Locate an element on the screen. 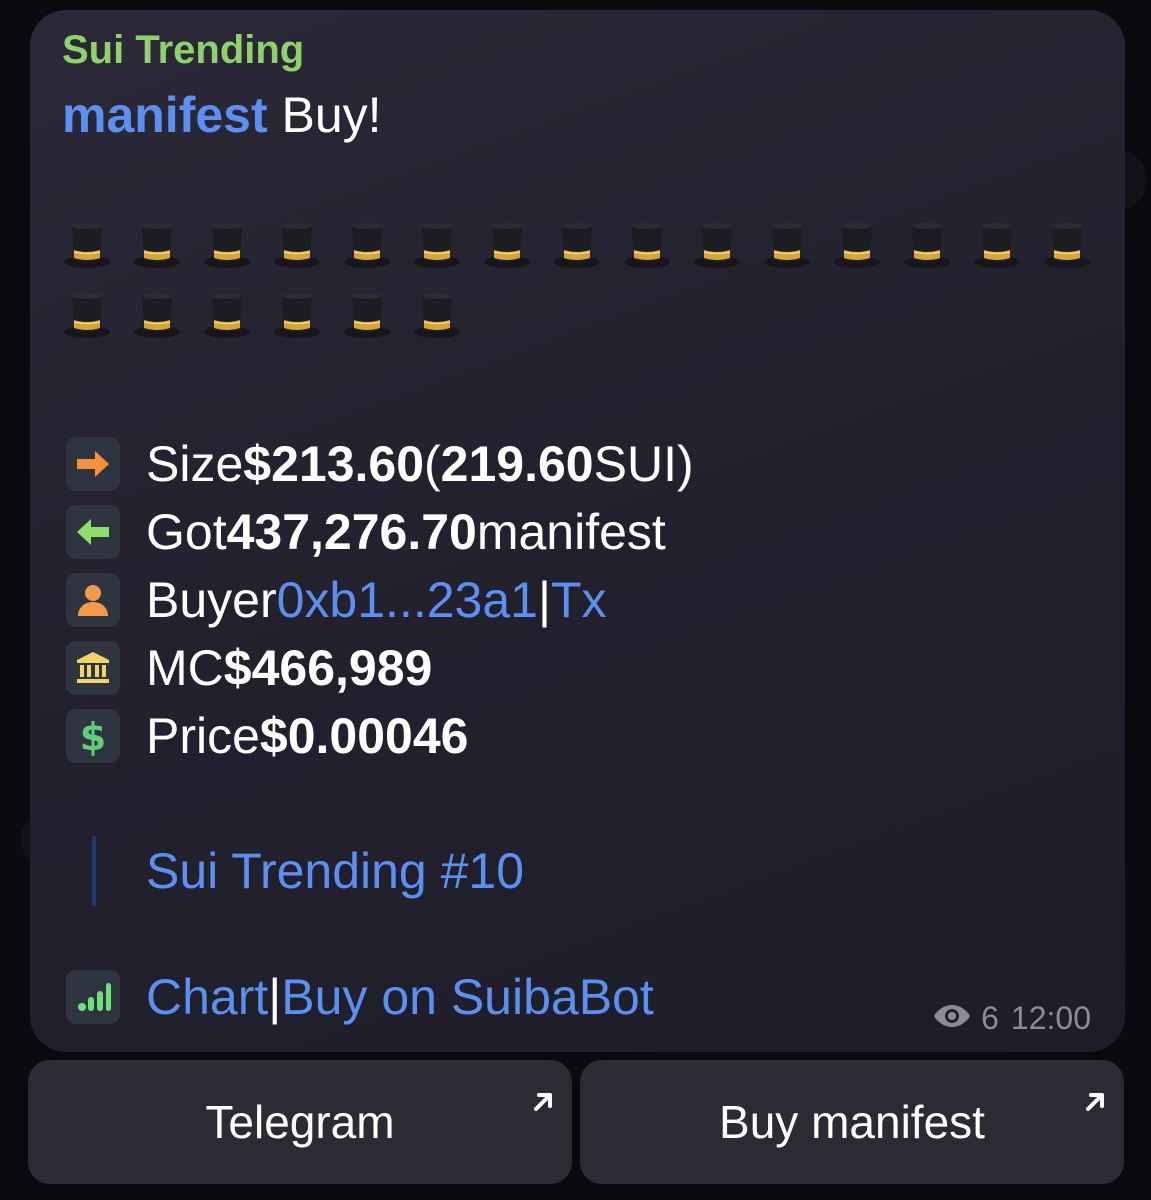 The width and height of the screenshot is (1151, 1200). buy-manifest-button: Buy manifest is located at coordinates (852, 1122).